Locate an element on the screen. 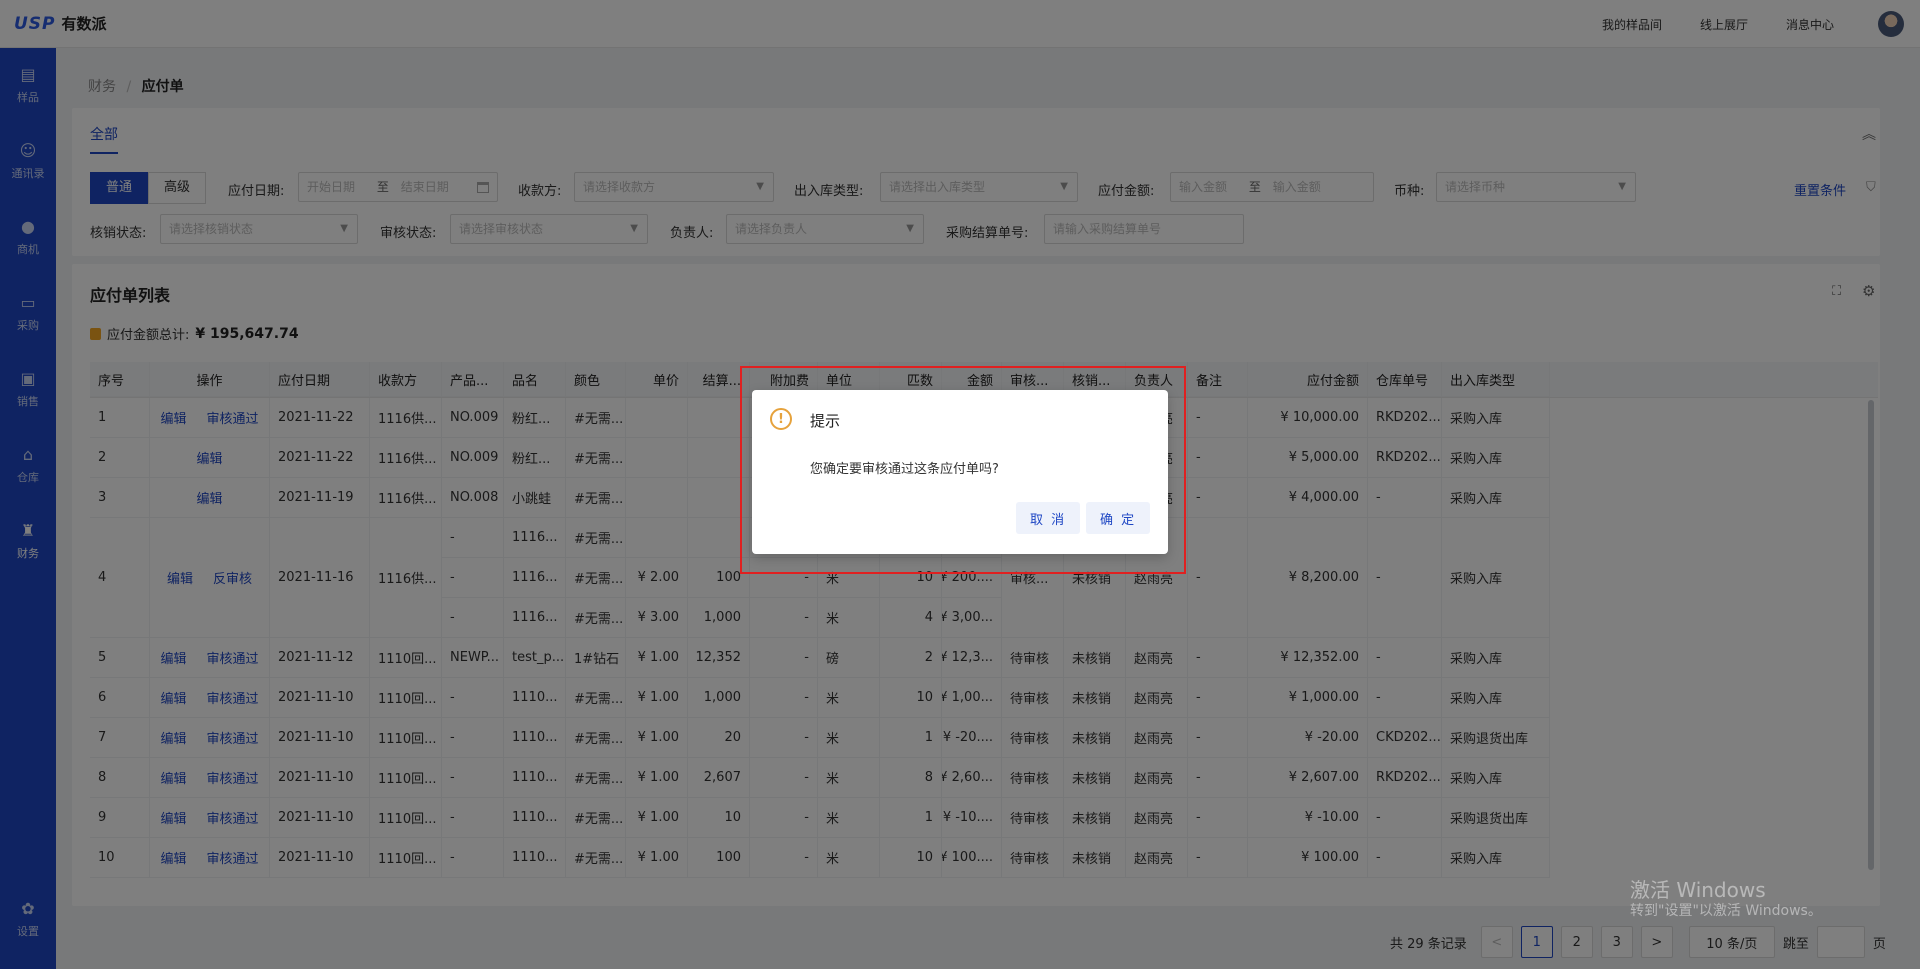 Image resolution: width=1920 pixels, height=969 pixels. windows-watermark-title: 激活 Windows is located at coordinates (1698, 890).